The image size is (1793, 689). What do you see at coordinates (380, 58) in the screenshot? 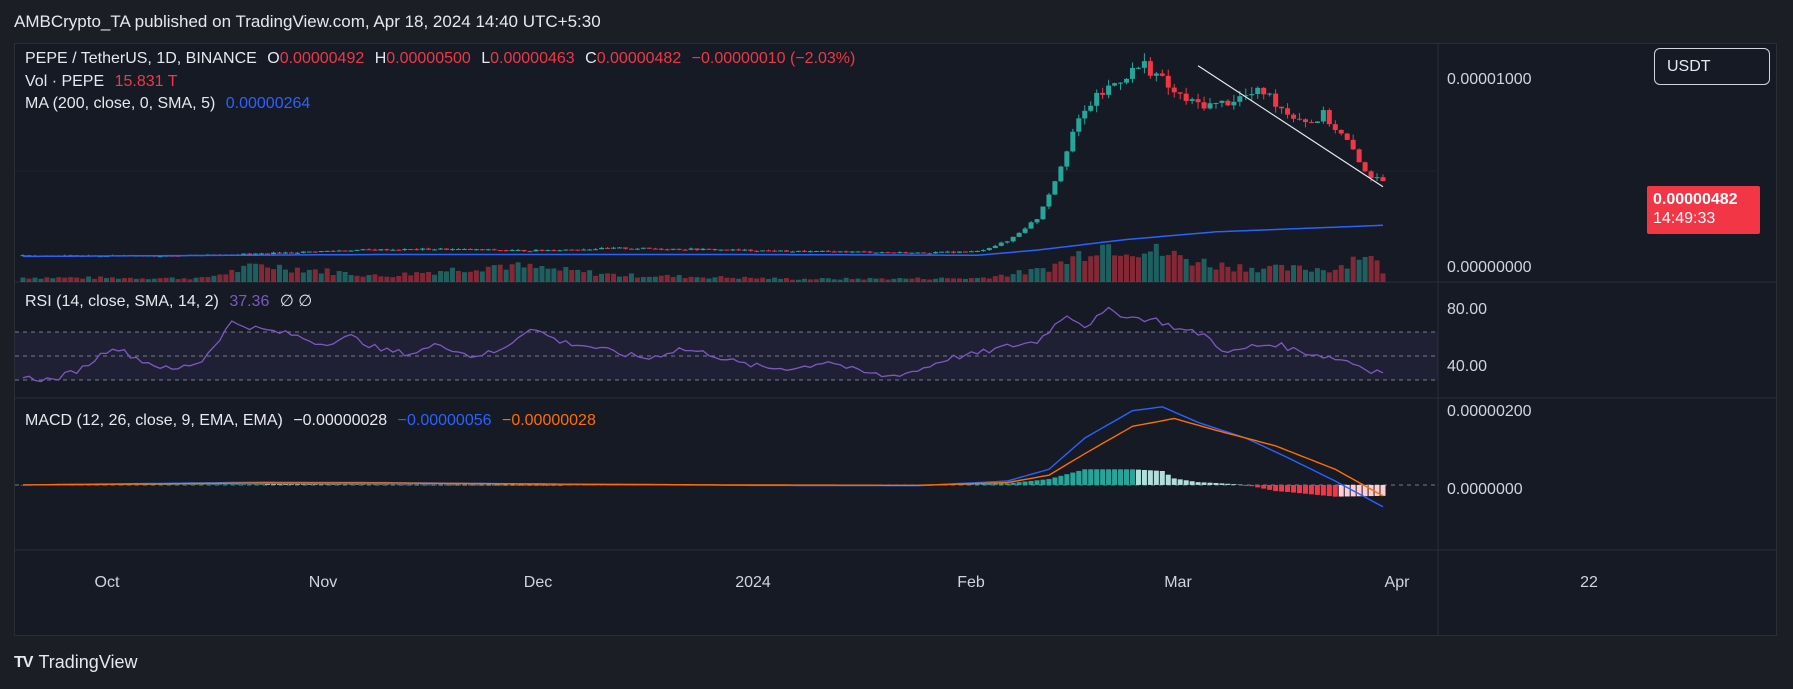
I see `high-label: H` at bounding box center [380, 58].